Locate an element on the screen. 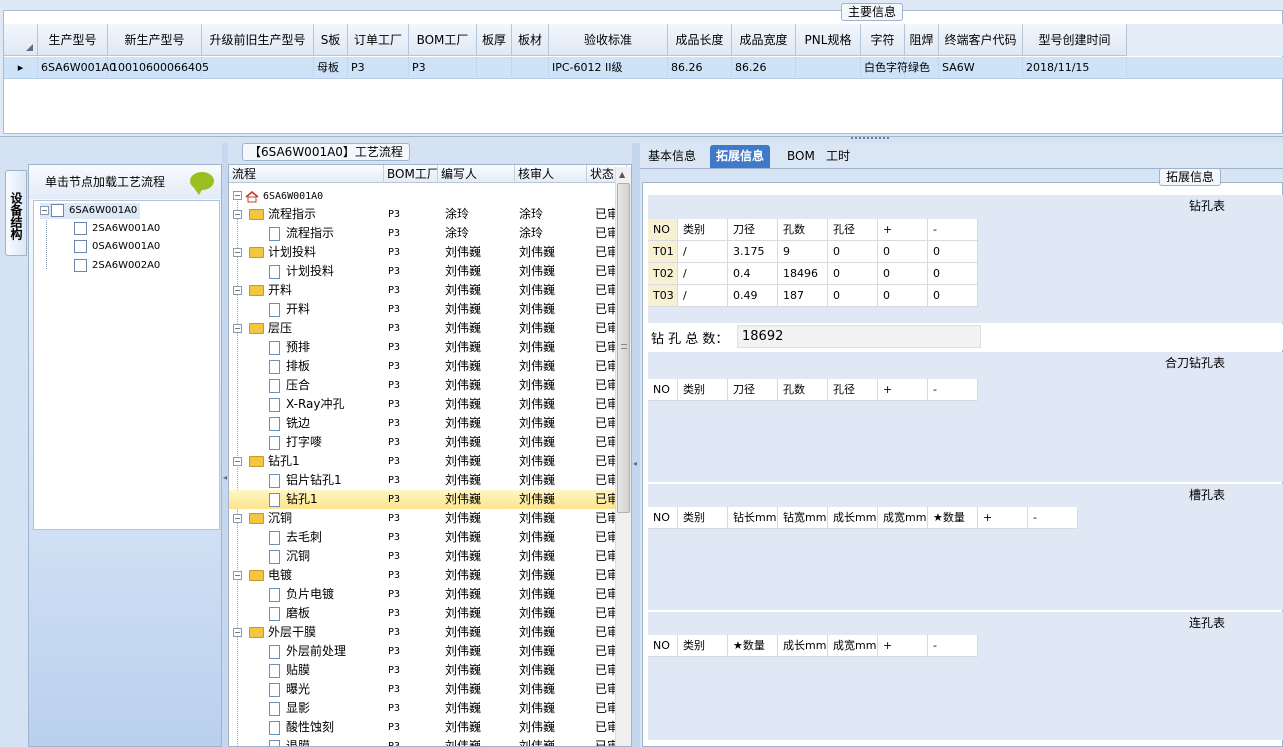 Image resolution: width=1283 pixels, height=747 pixels. combo-table-header: 刀径 is located at coordinates (753, 390).